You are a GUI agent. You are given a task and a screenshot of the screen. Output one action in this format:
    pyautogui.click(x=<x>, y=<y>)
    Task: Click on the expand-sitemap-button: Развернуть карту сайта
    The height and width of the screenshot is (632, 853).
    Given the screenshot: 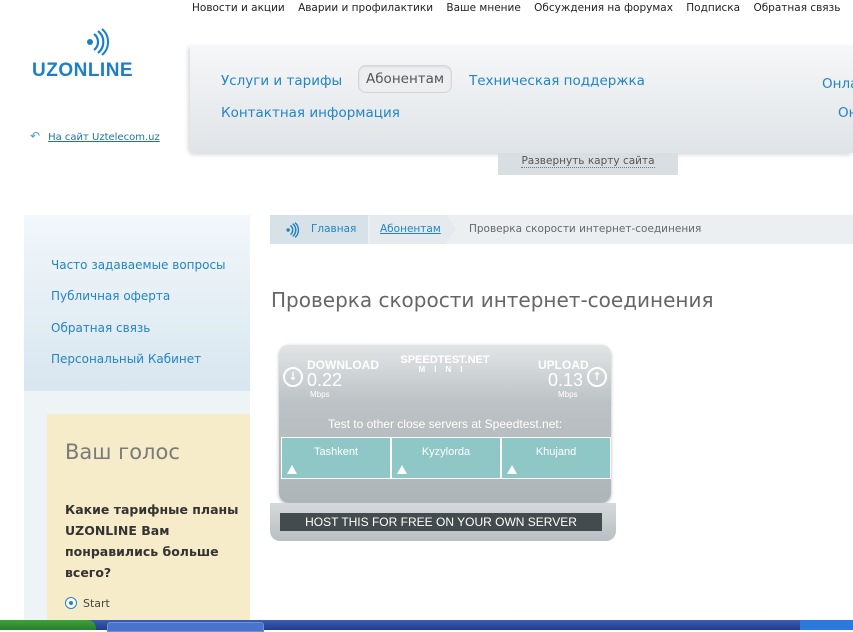 What is the action you would take?
    pyautogui.click(x=588, y=164)
    